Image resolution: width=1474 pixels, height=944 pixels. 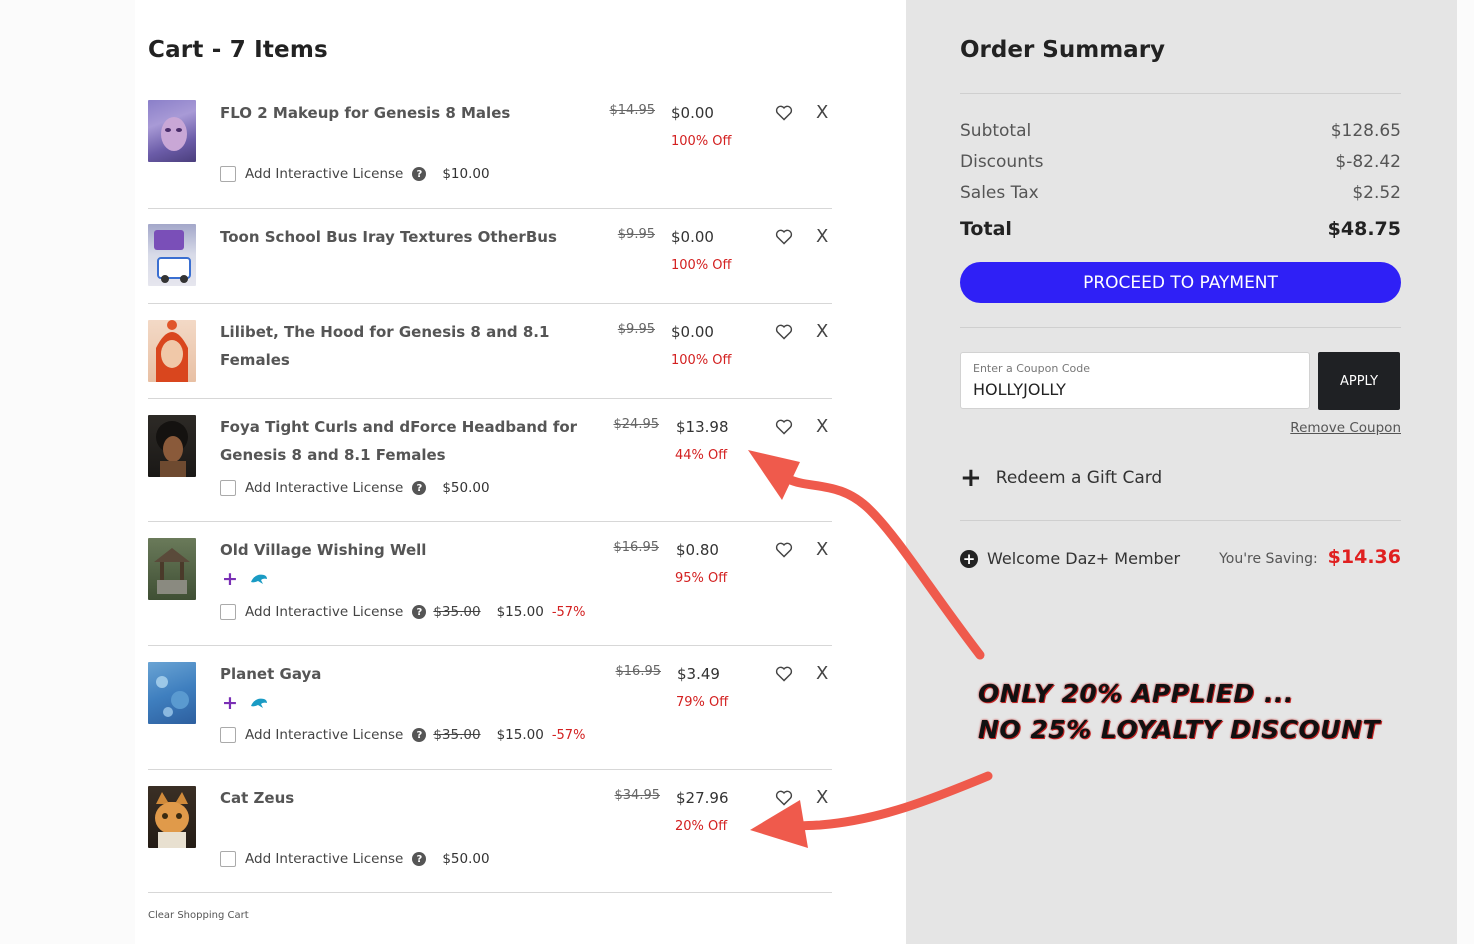 What do you see at coordinates (172, 449) in the screenshot?
I see `curls-thumbnail-icon` at bounding box center [172, 449].